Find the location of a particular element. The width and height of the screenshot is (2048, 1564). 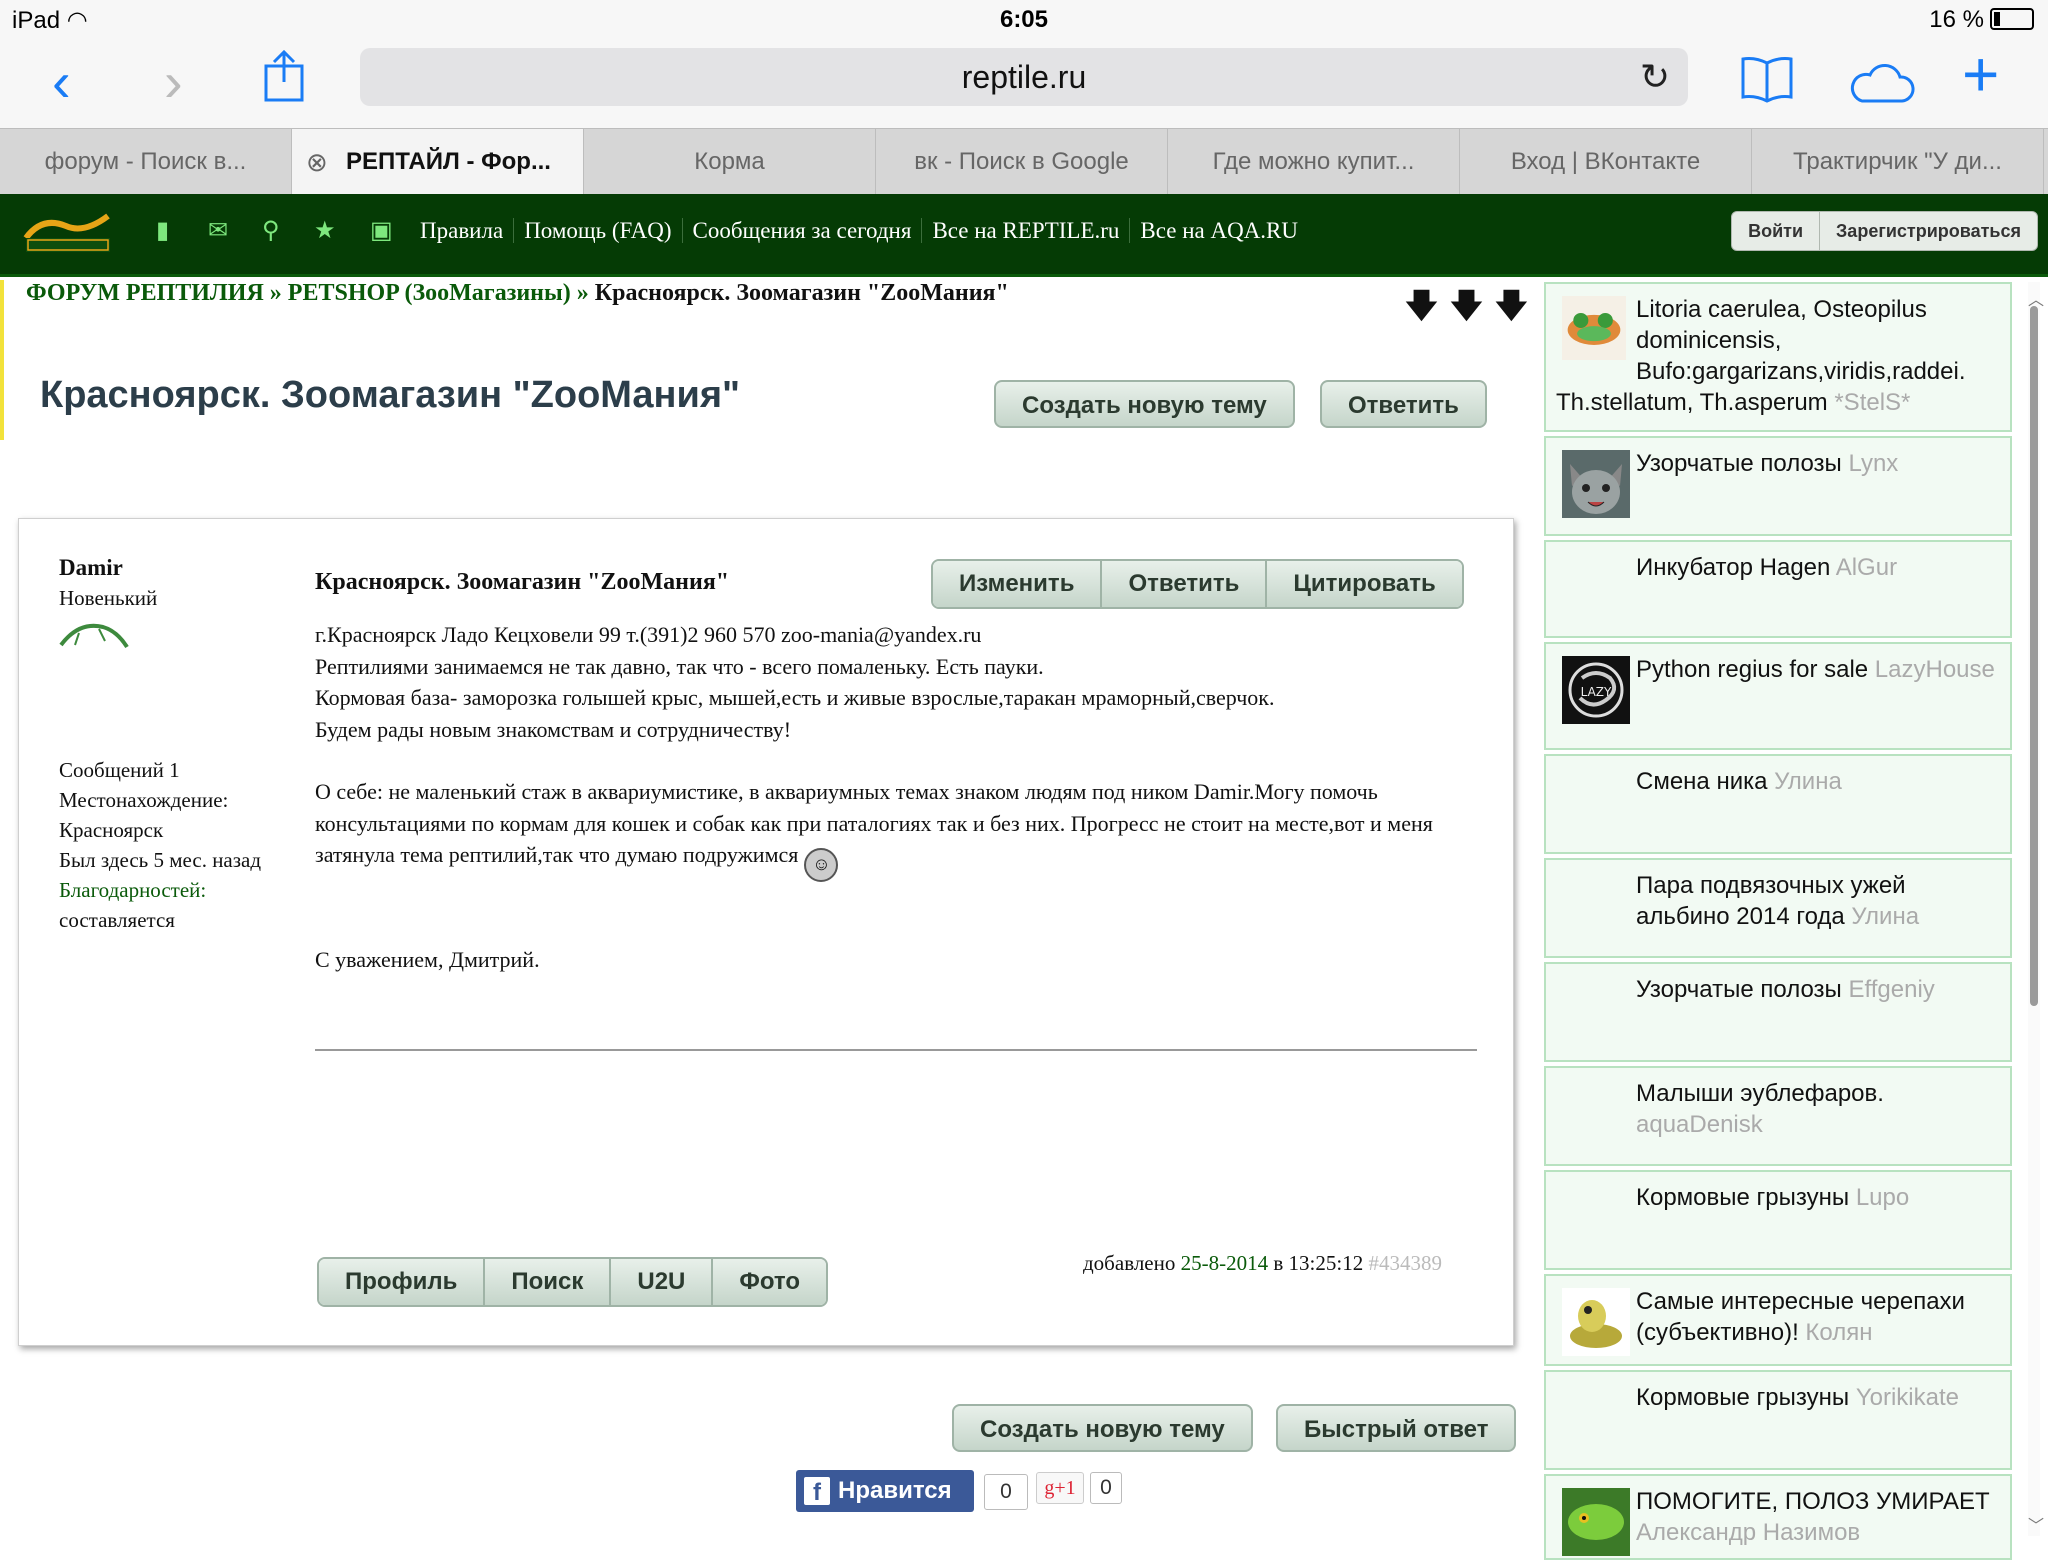

breadcrumb-forum: ФОРУМ РЕПТИЛИЯ is located at coordinates (145, 293).